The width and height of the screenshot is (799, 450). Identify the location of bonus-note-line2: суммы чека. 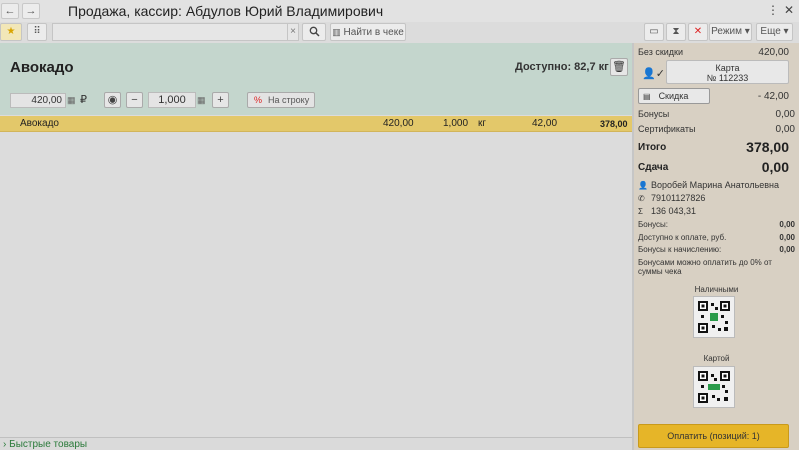
(660, 271).